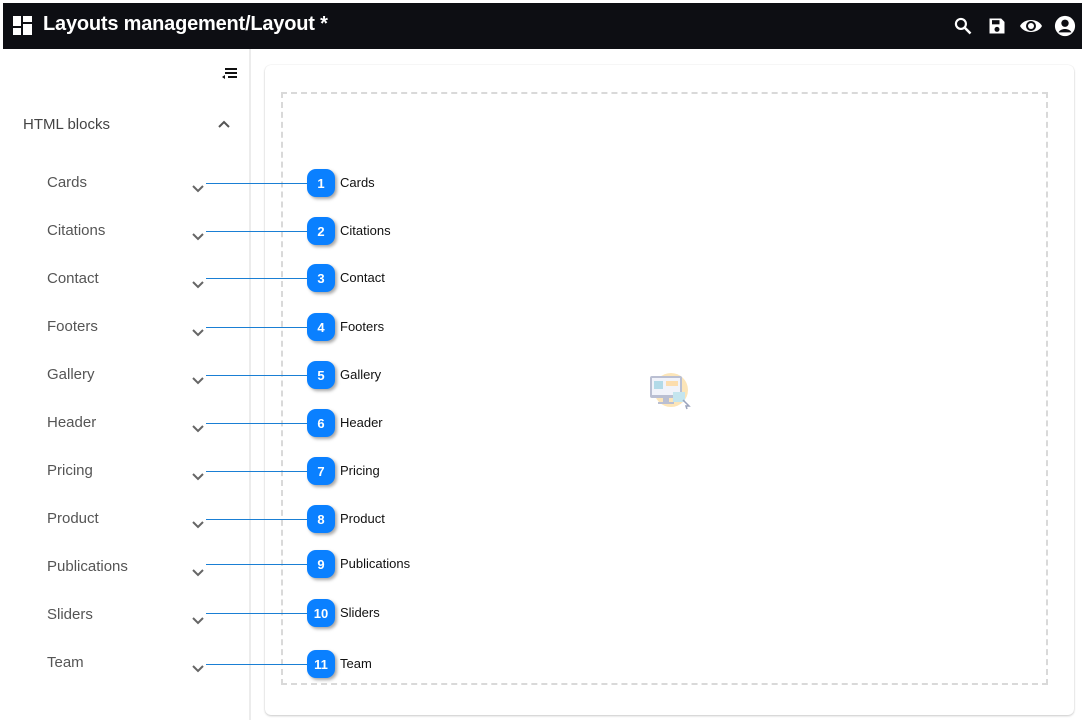 The image size is (1085, 720). What do you see at coordinates (127, 233) in the screenshot?
I see `sidebar-item-citations: Citations` at bounding box center [127, 233].